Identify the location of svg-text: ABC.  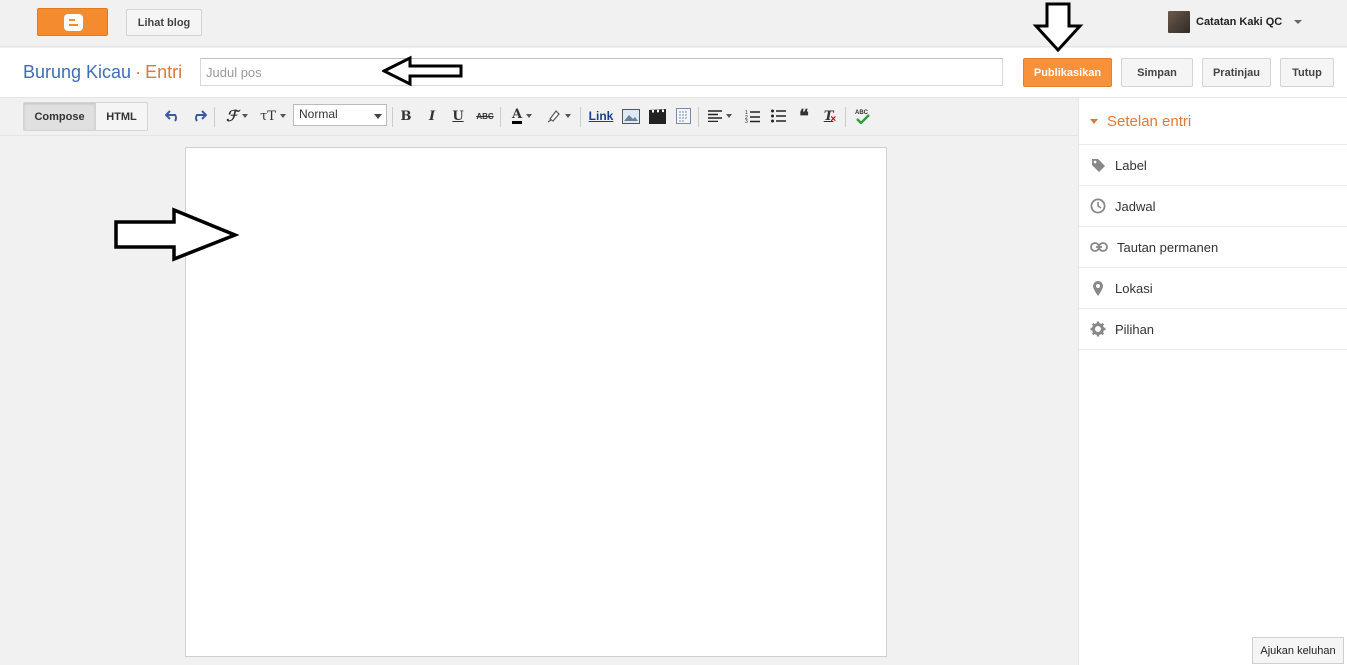
(862, 113).